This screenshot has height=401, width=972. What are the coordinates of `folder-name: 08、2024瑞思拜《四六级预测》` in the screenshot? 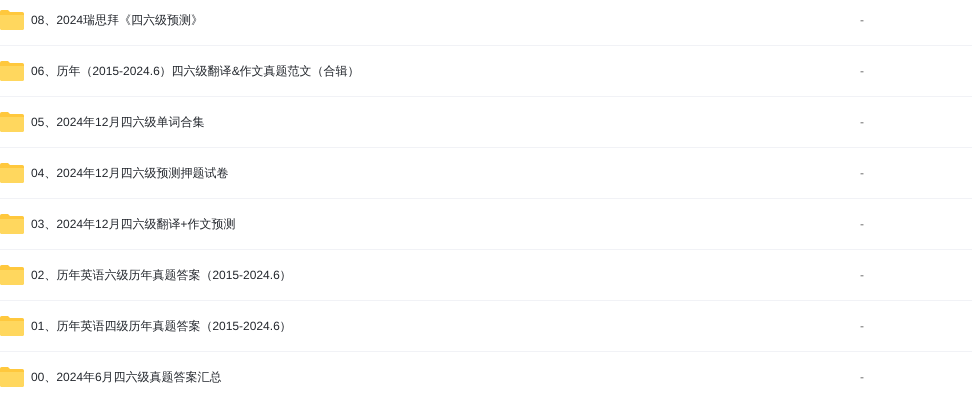 It's located at (445, 20).